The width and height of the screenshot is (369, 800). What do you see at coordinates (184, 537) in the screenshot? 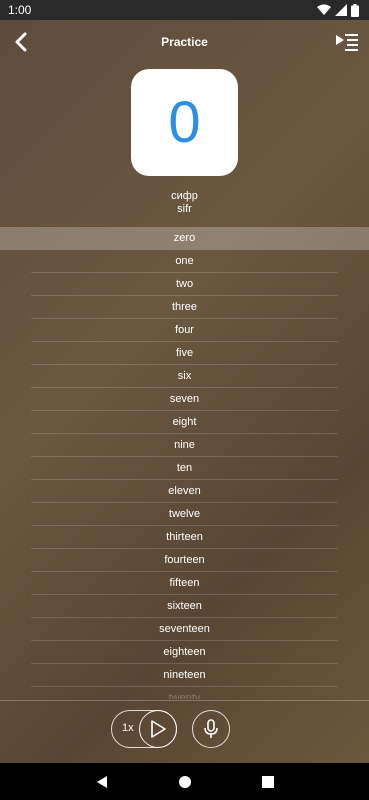
I see `number-list-item: thirteen` at bounding box center [184, 537].